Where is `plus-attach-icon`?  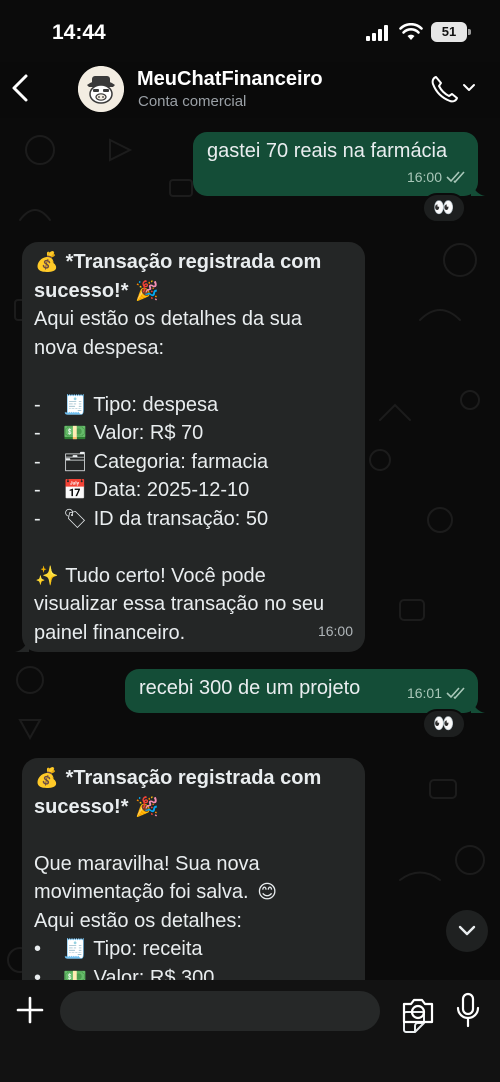
plus-attach-icon is located at coordinates (30, 1010).